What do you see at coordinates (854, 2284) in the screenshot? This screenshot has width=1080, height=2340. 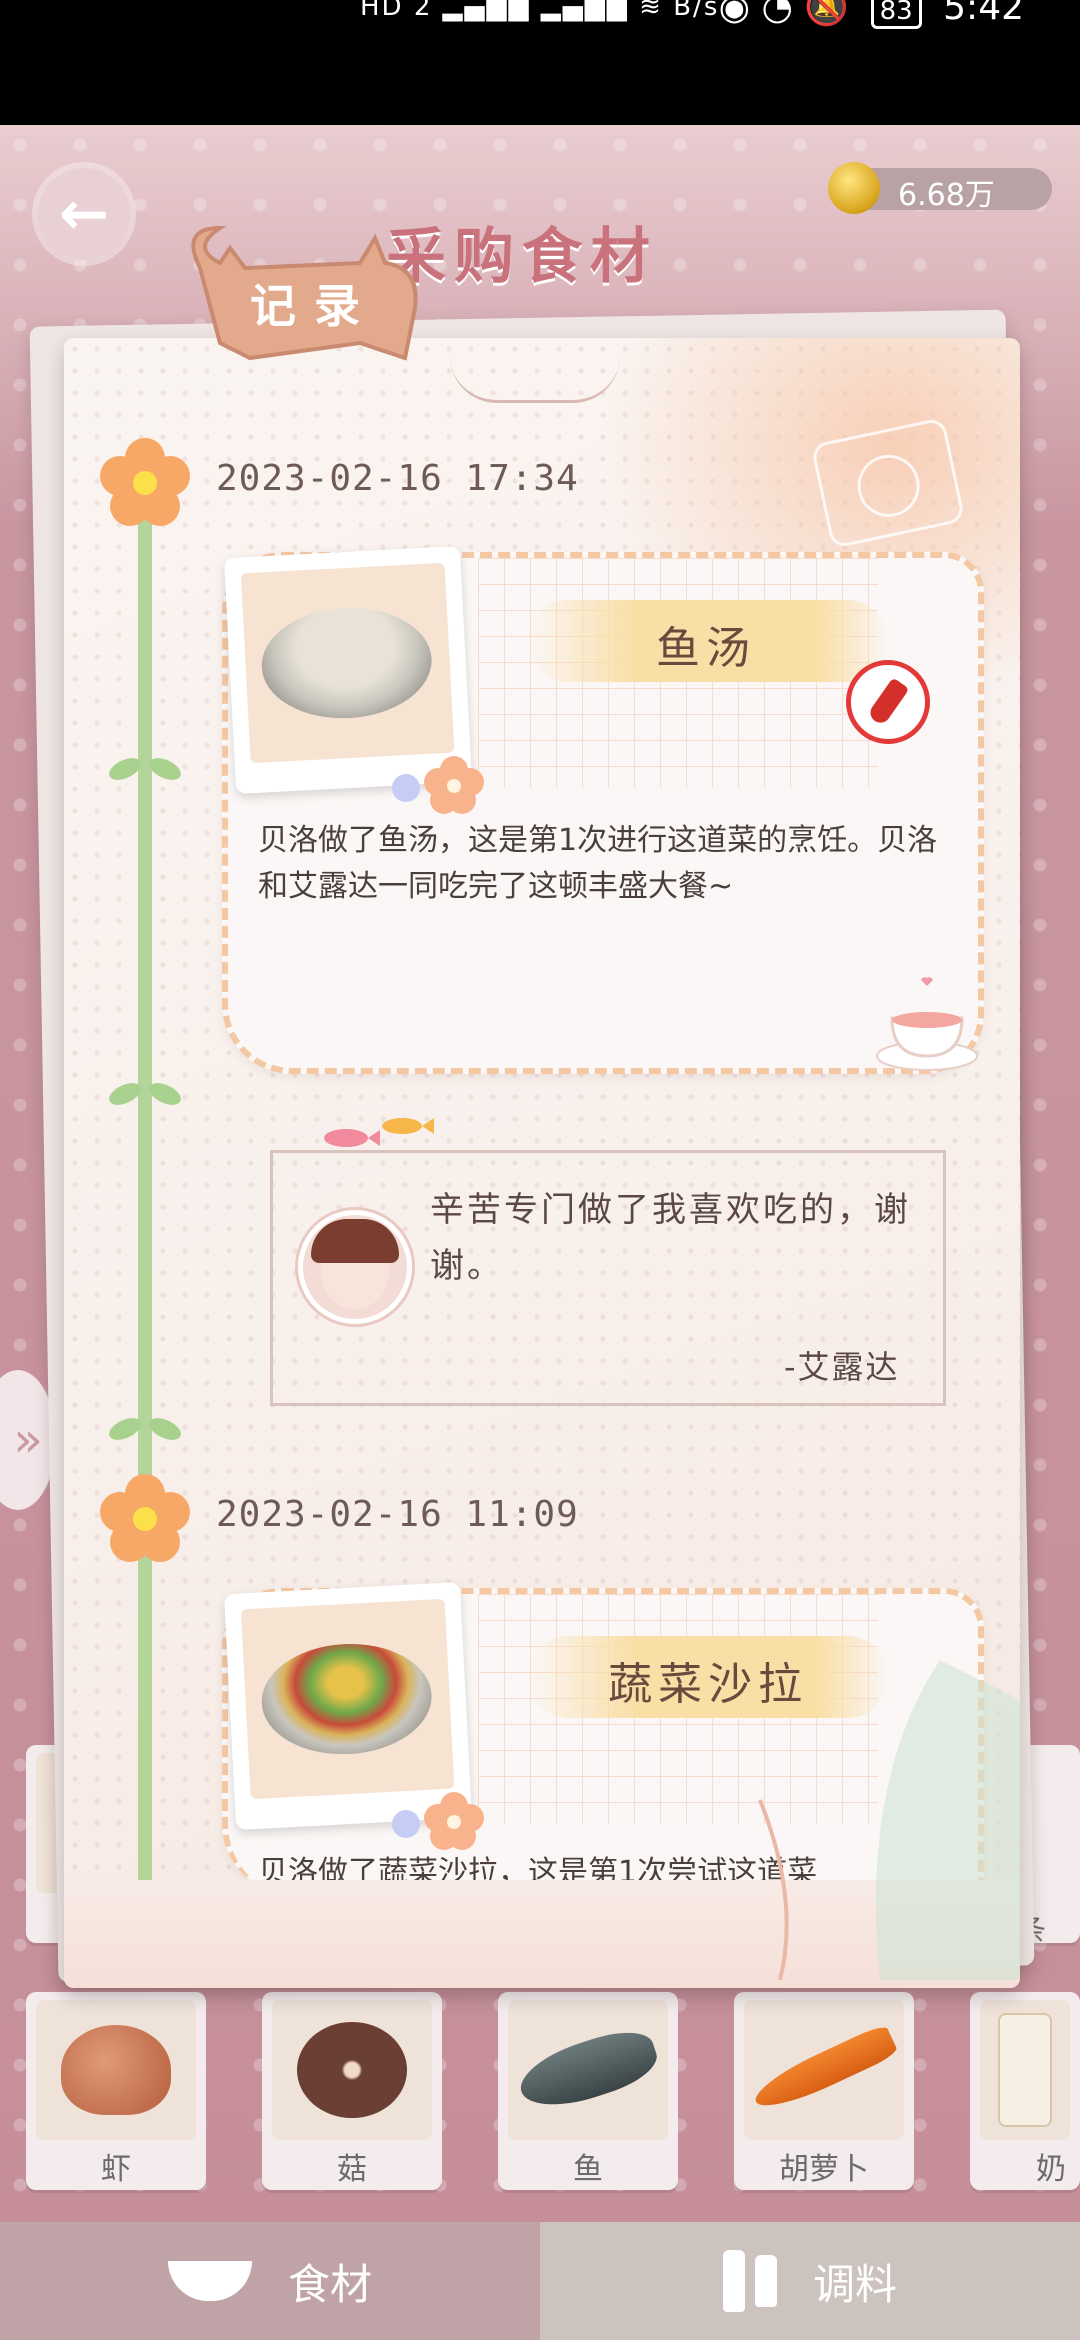 I see `tab-seasoning-label: 调料` at bounding box center [854, 2284].